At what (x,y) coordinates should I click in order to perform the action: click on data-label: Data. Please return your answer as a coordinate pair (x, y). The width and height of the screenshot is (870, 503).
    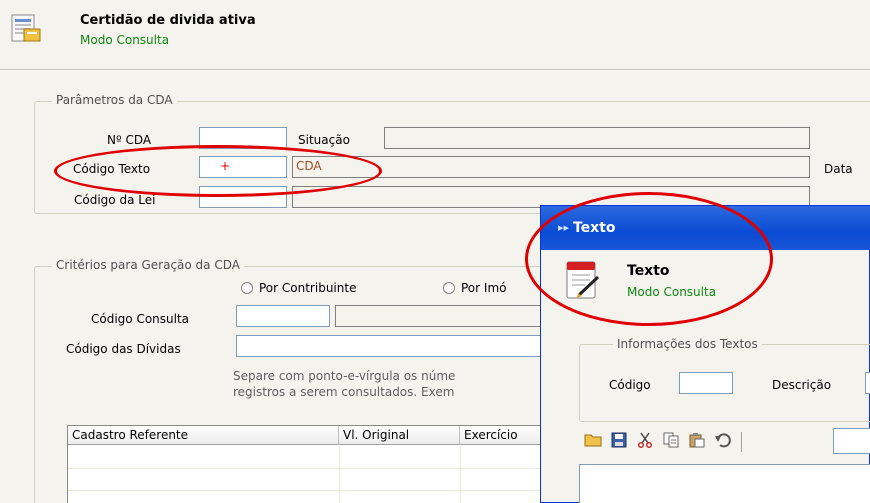
    Looking at the image, I should click on (838, 169).